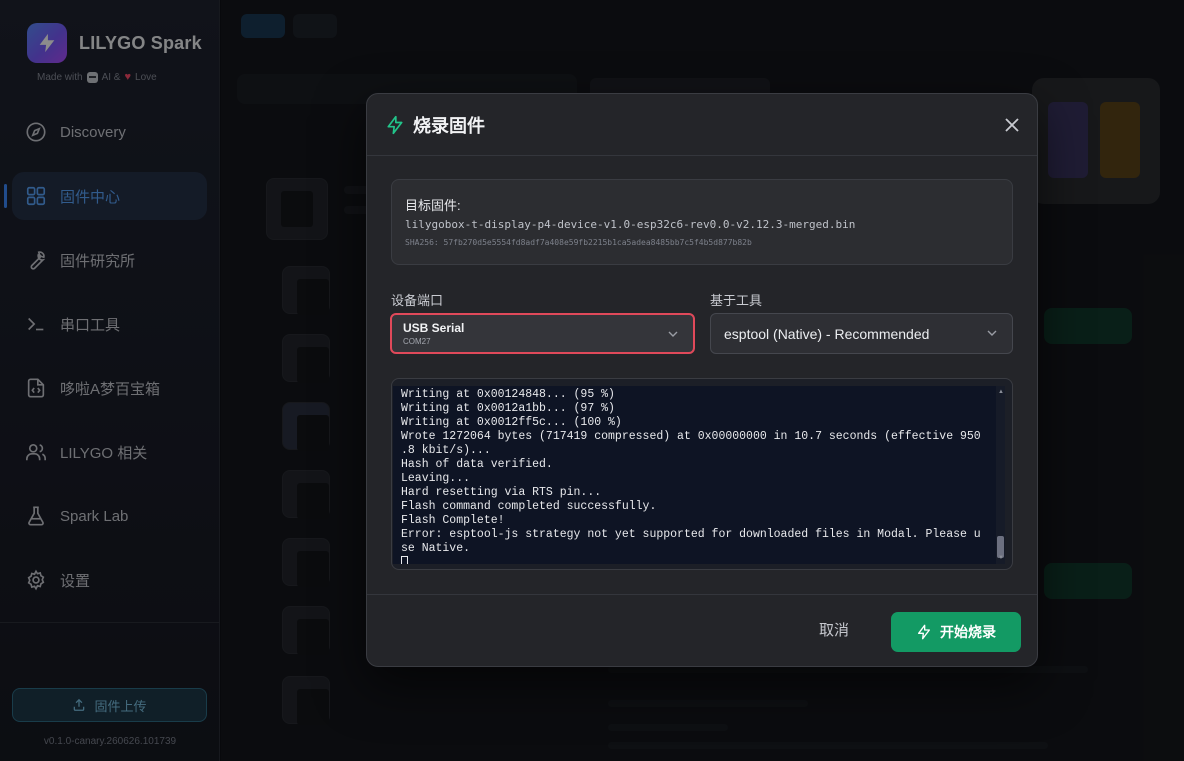  Describe the element at coordinates (436, 548) in the screenshot. I see `console-line: se Native.` at that location.